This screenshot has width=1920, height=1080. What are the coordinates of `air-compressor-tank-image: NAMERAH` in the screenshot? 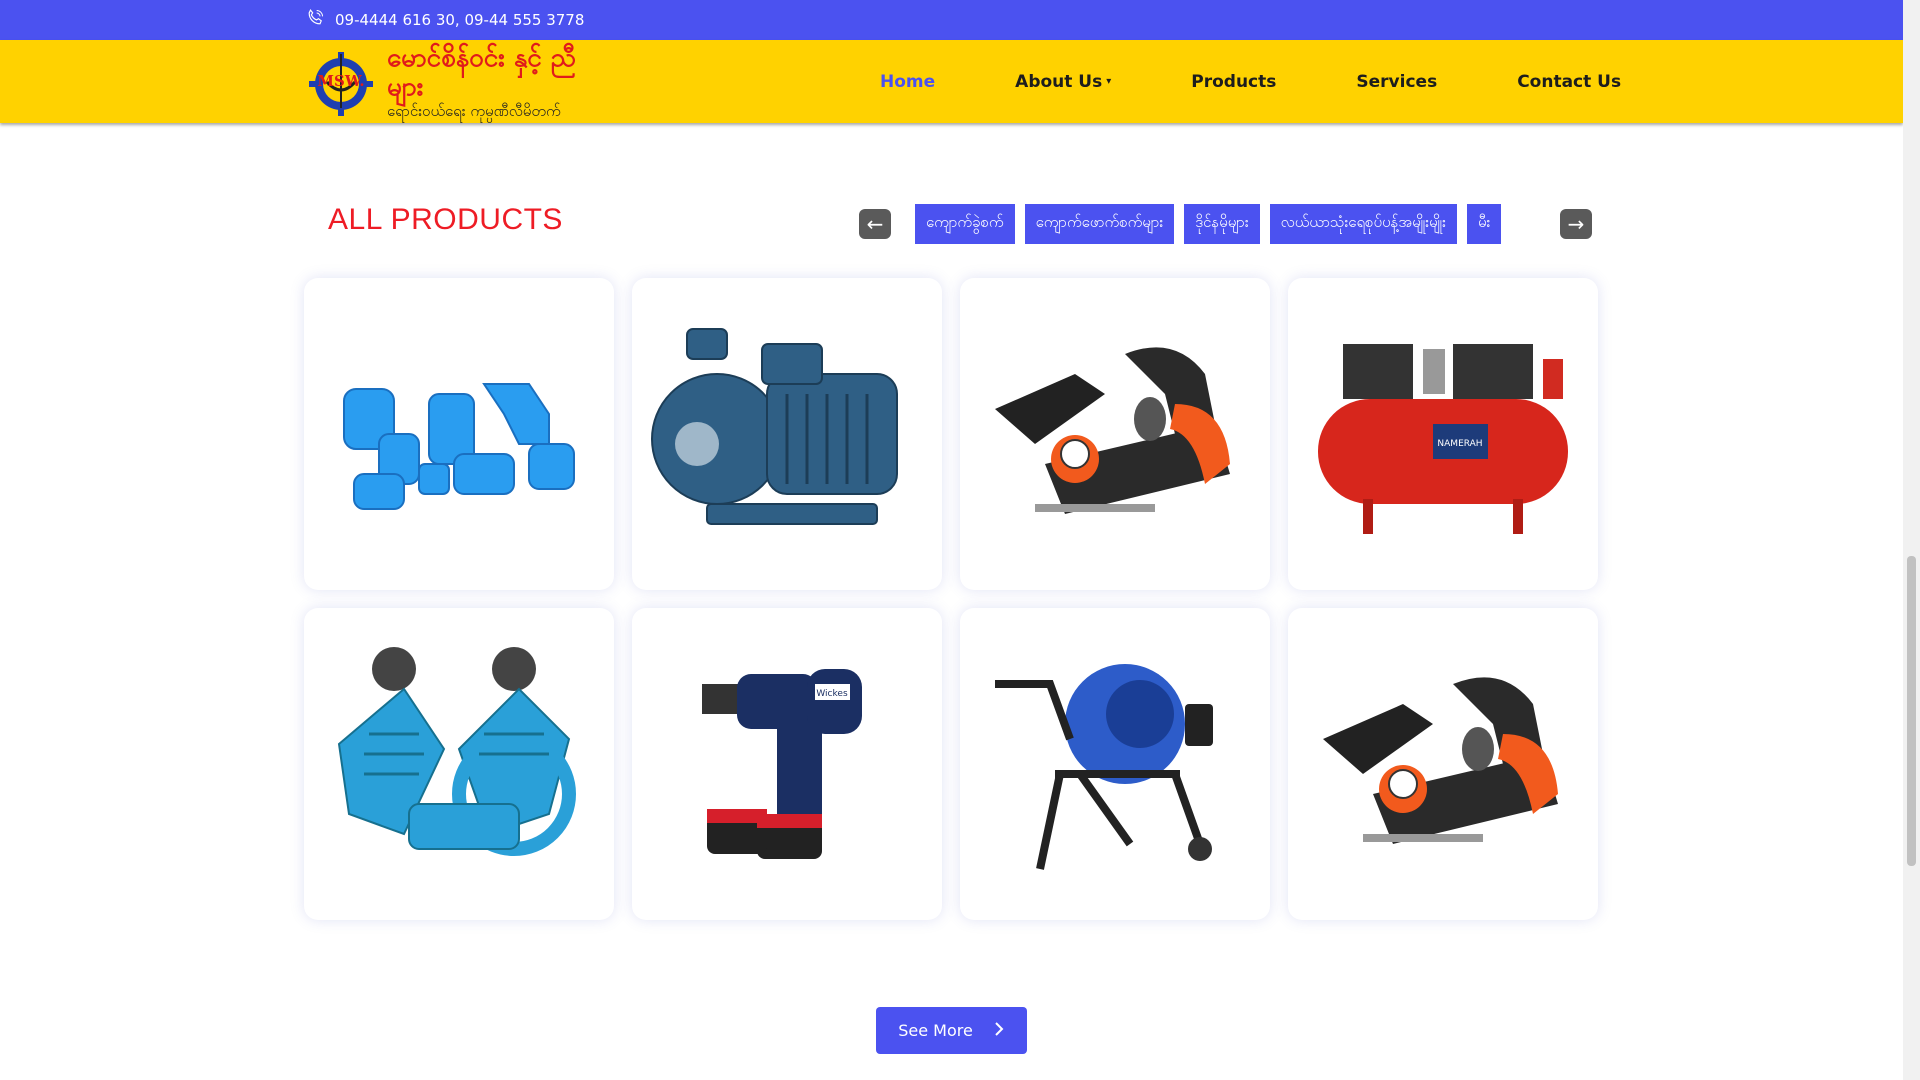 It's located at (1443, 439).